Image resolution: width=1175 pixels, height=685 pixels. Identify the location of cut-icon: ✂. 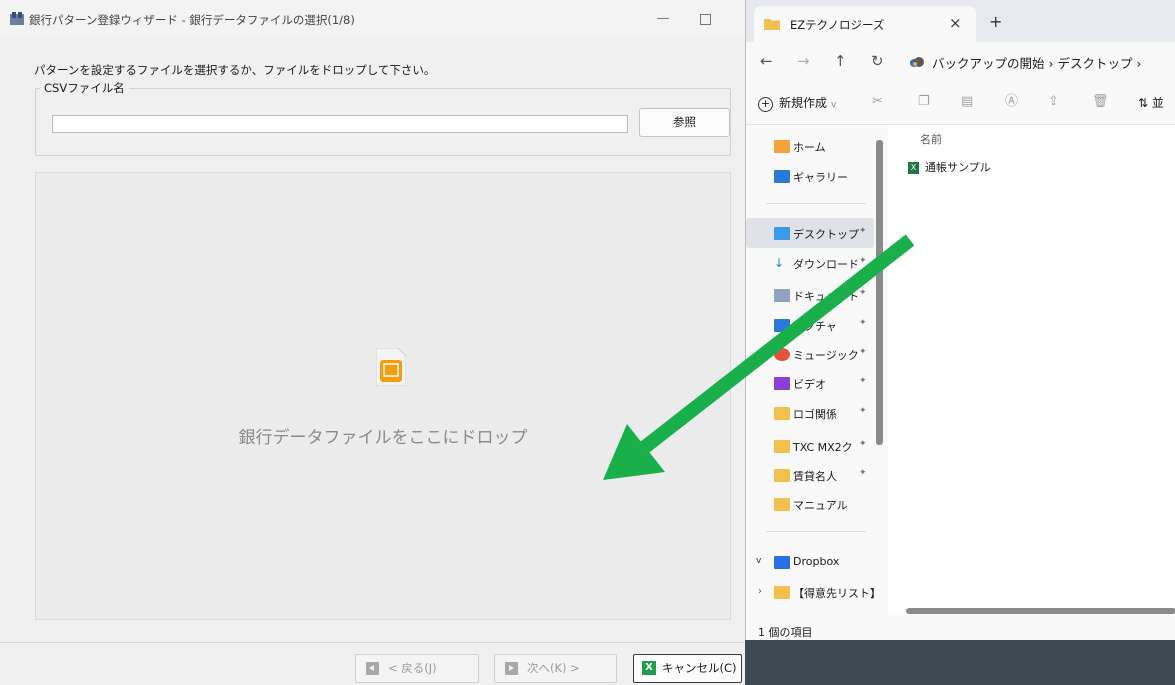
(879, 102).